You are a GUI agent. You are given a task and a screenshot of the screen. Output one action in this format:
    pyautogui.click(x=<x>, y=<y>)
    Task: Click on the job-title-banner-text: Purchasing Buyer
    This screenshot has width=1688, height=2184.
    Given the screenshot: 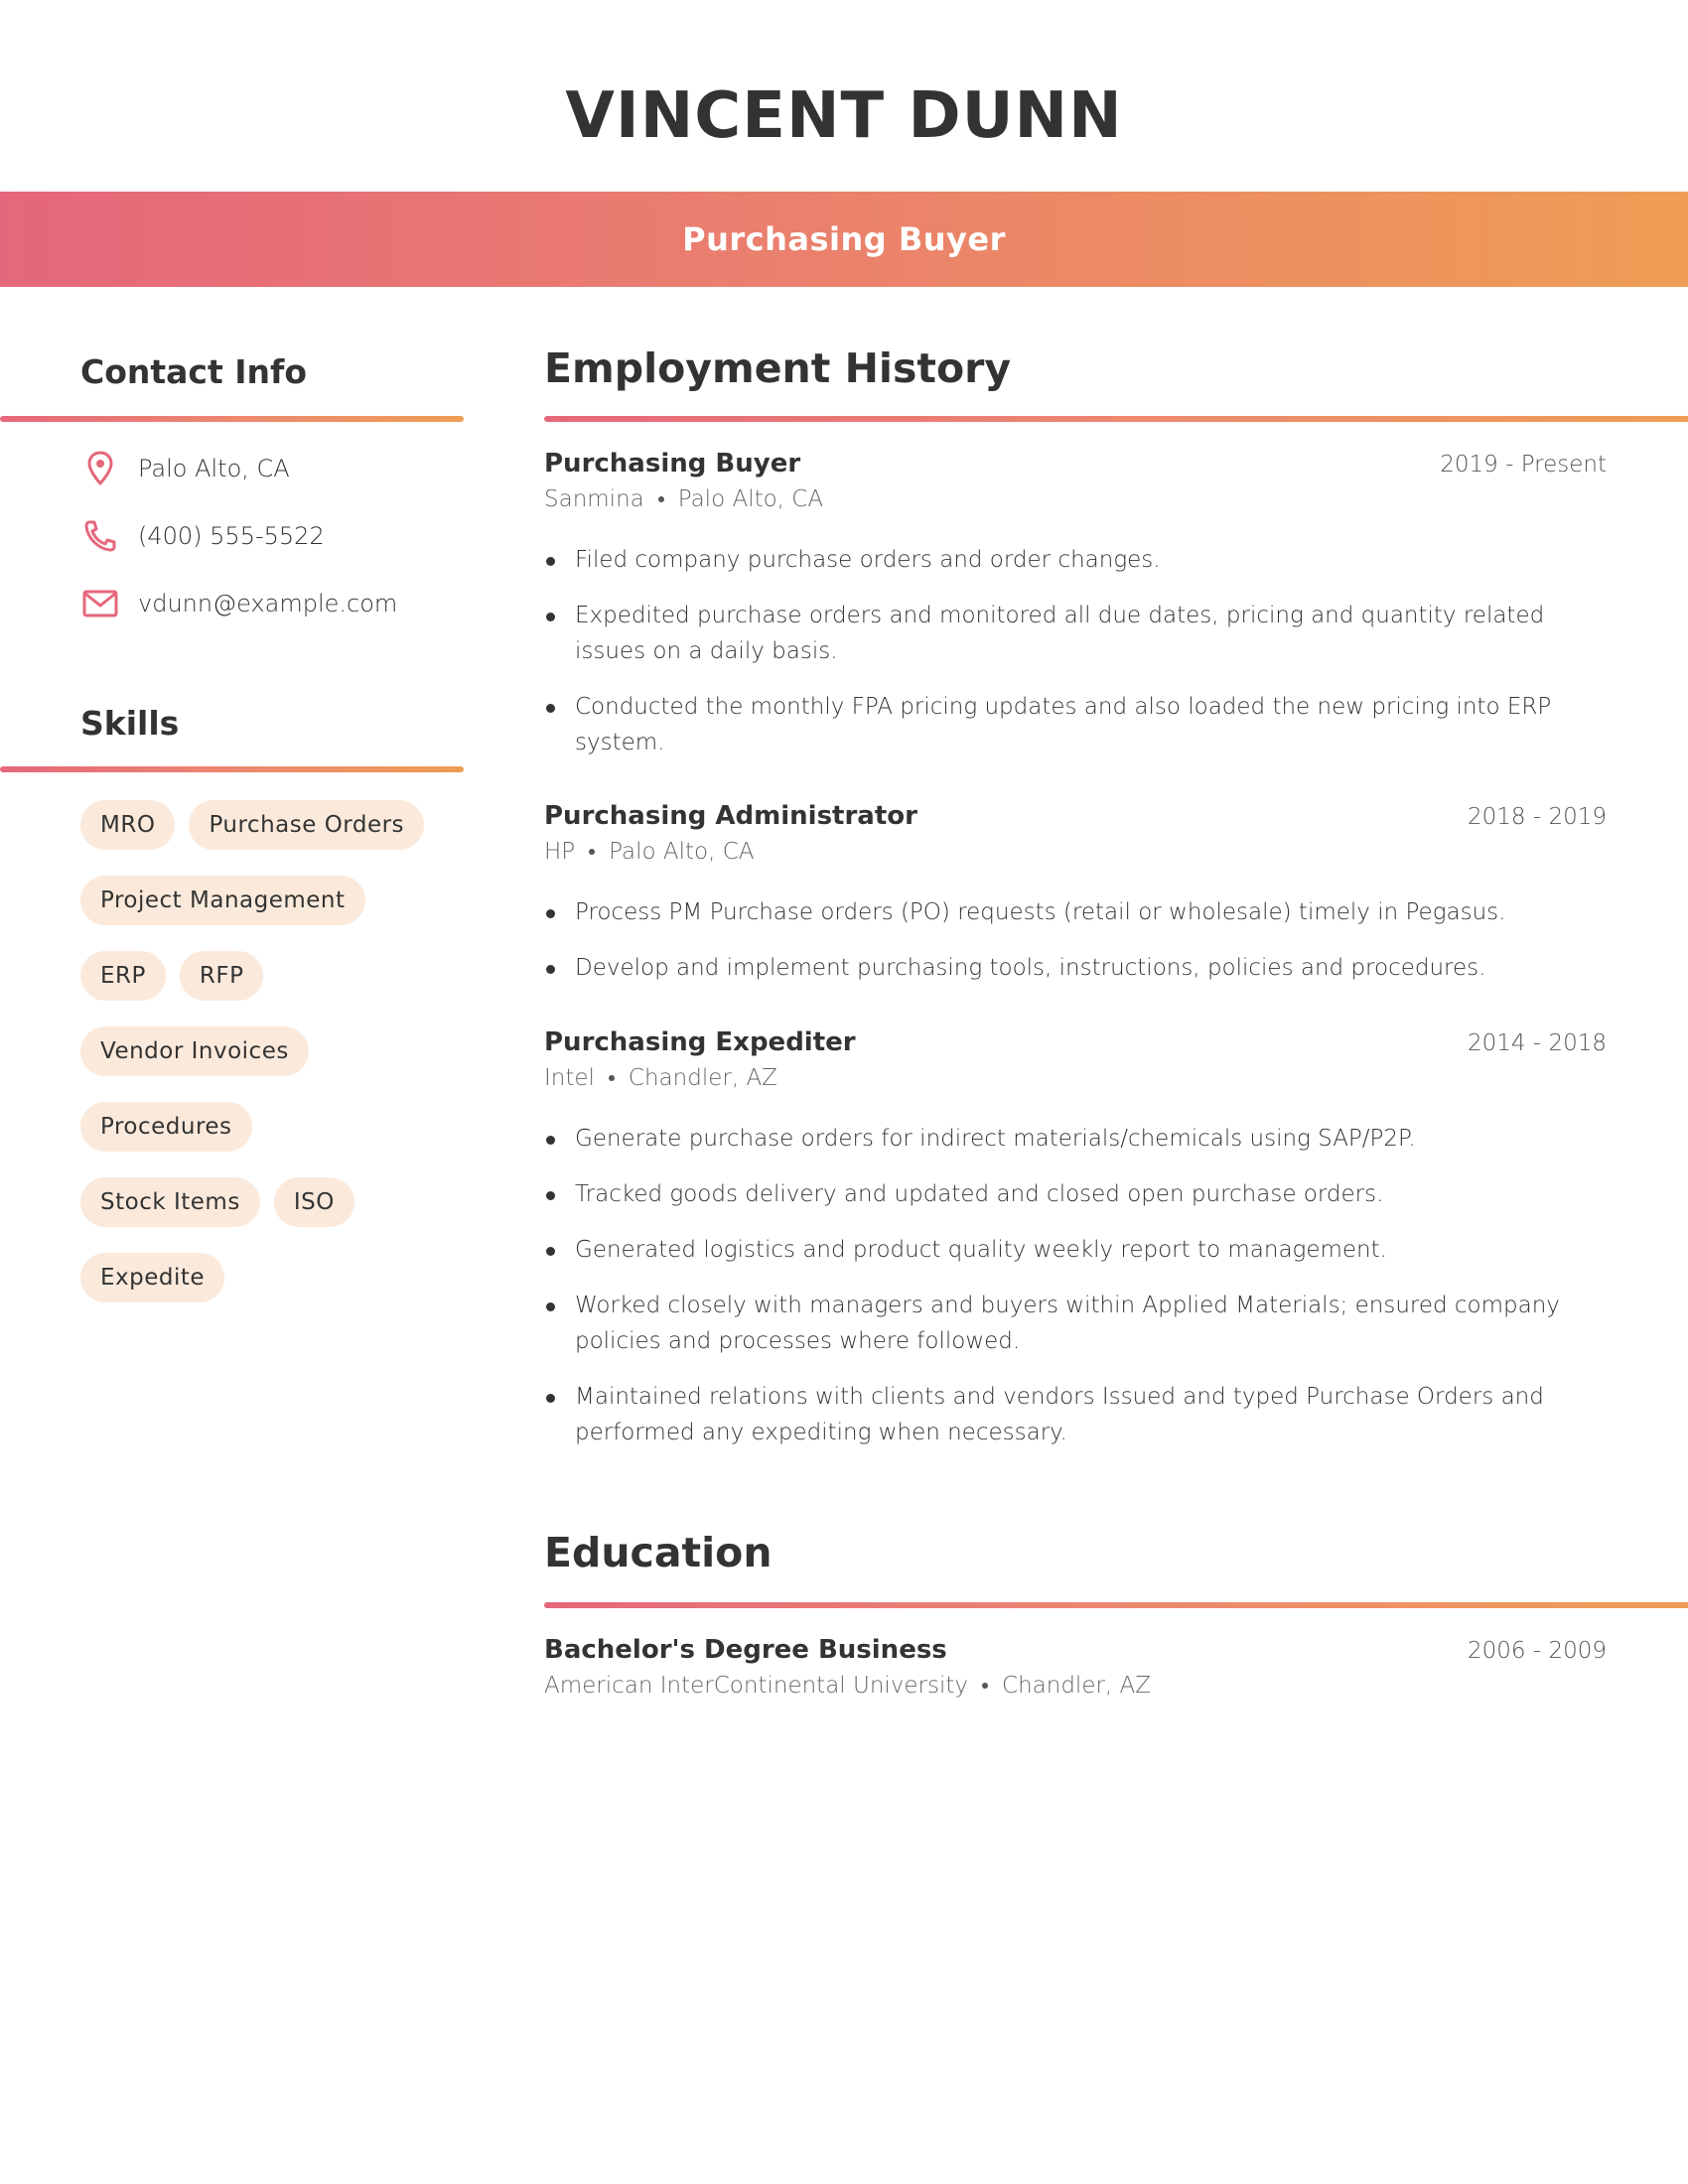 What is the action you would take?
    pyautogui.click(x=844, y=239)
    